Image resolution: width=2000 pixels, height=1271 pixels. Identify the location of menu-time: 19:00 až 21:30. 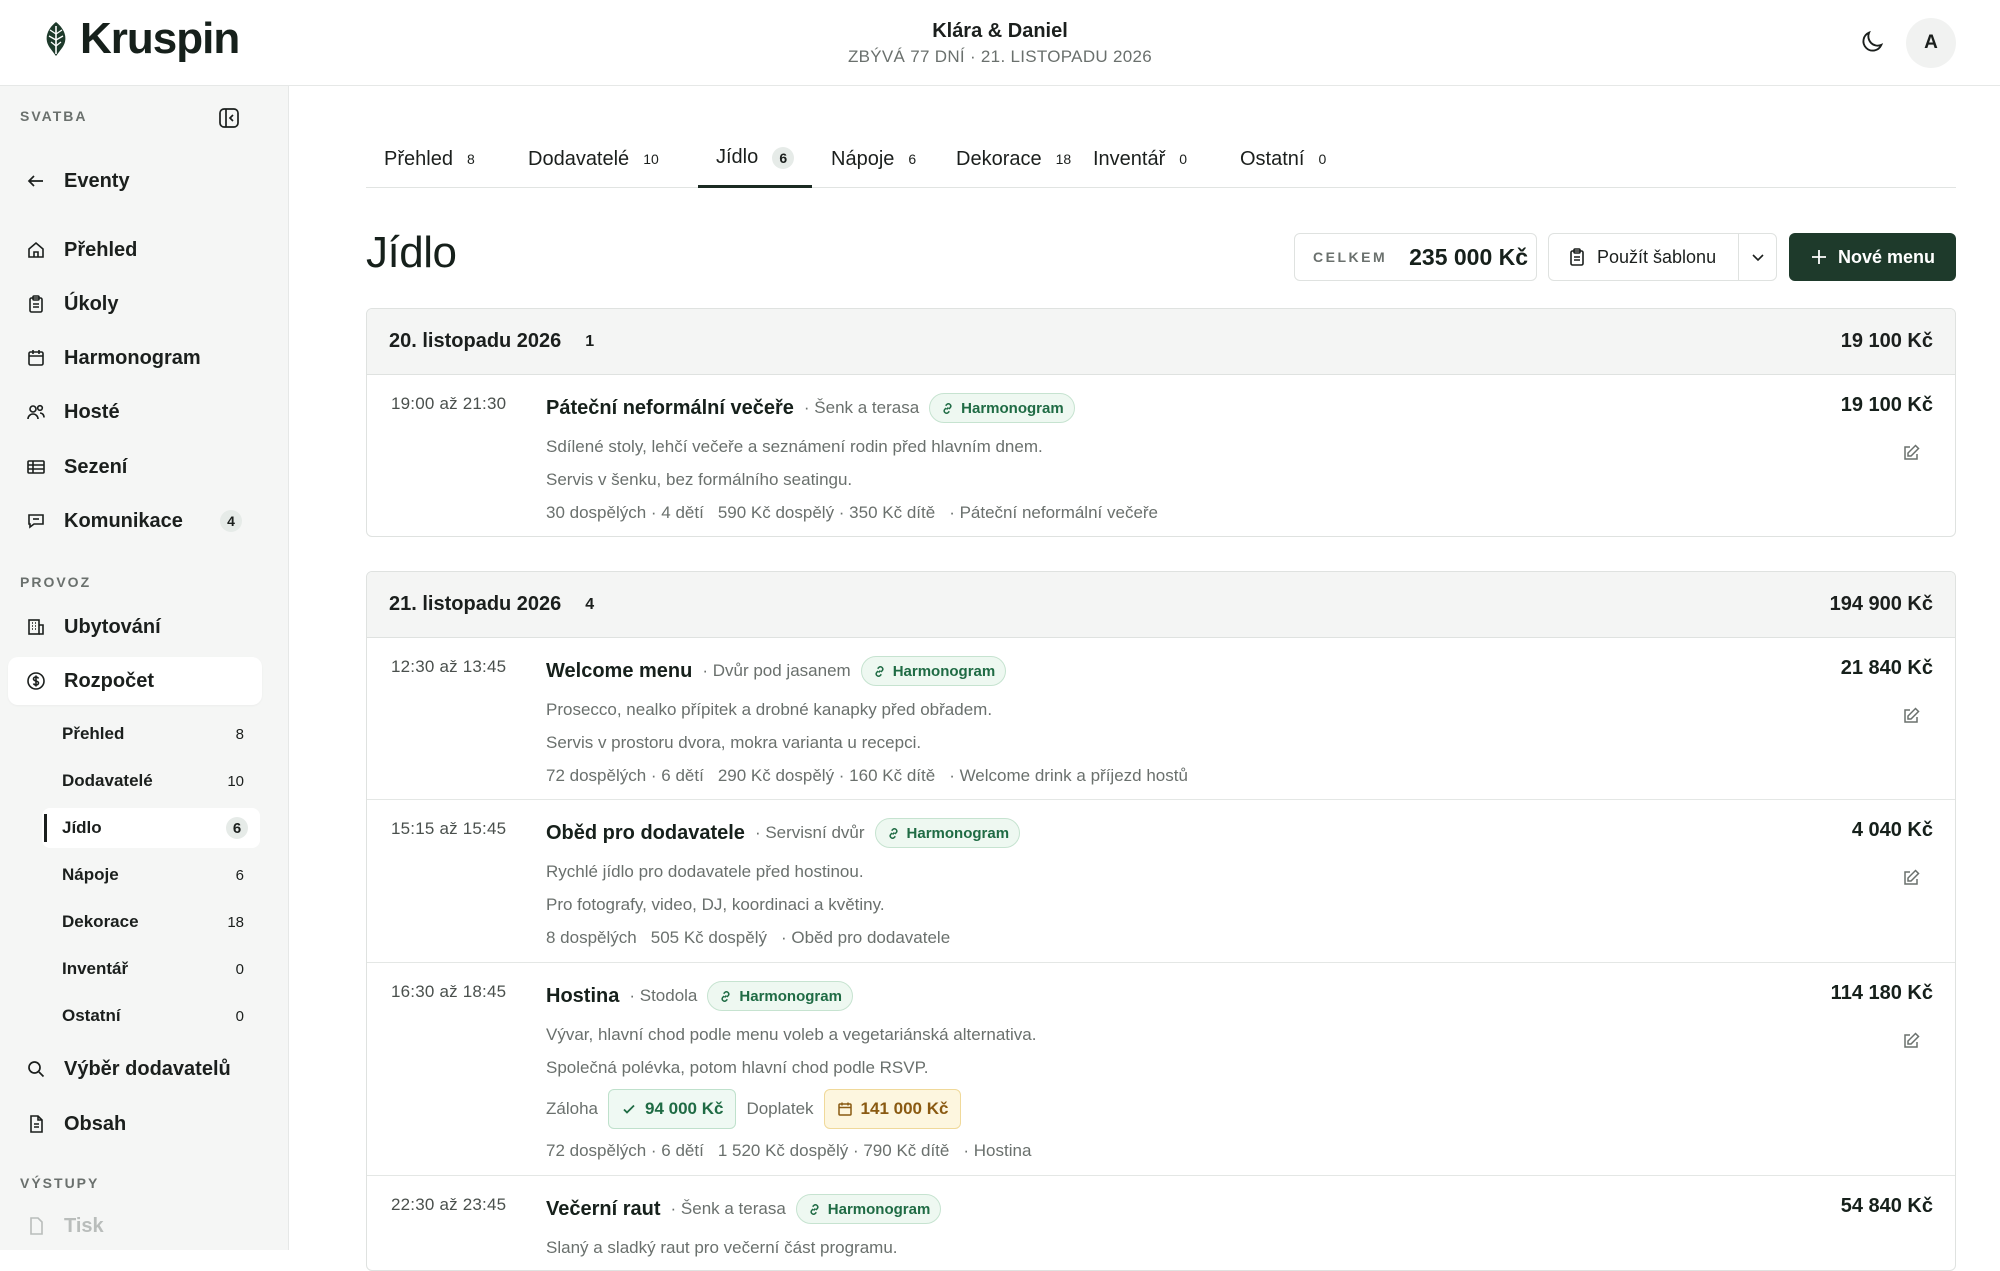
(449, 403).